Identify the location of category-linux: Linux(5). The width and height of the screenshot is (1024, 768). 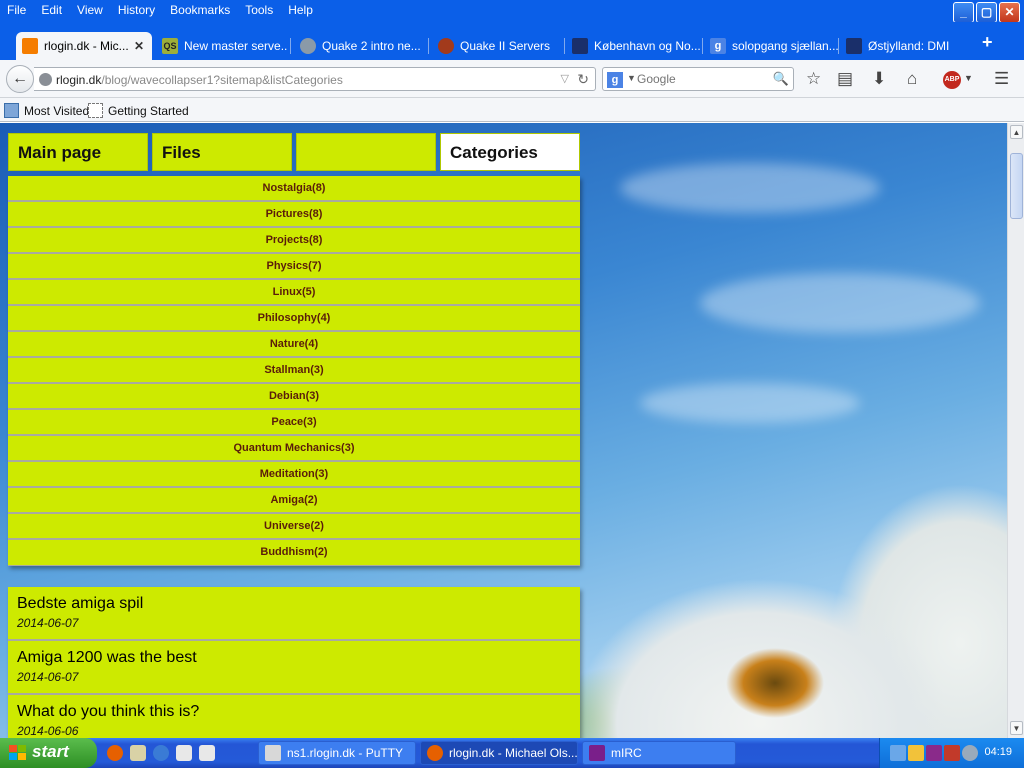
(294, 293).